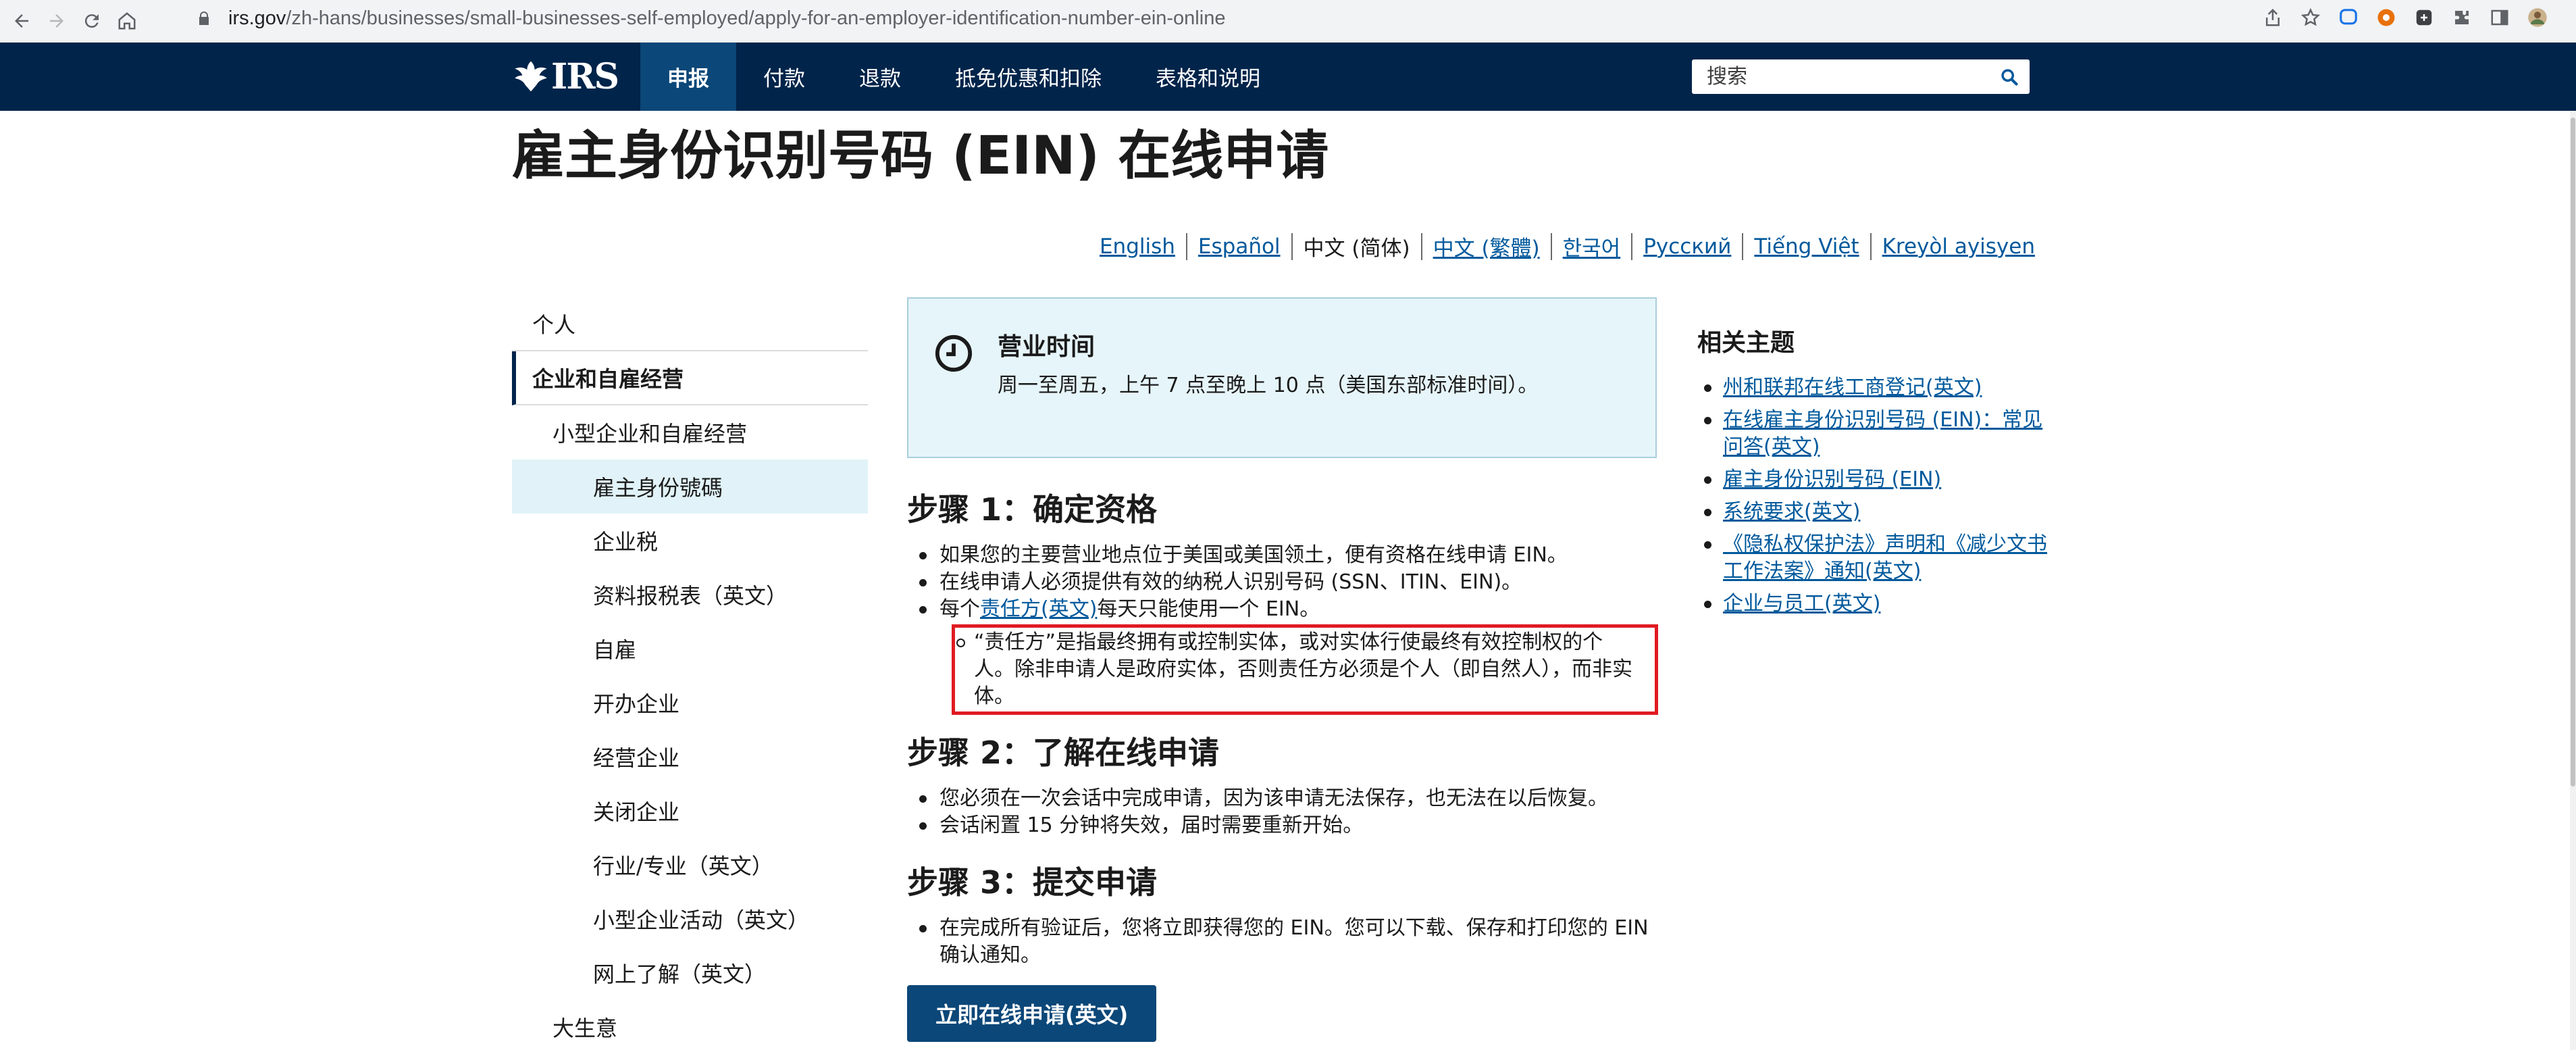  I want to click on search-button, so click(2009, 76).